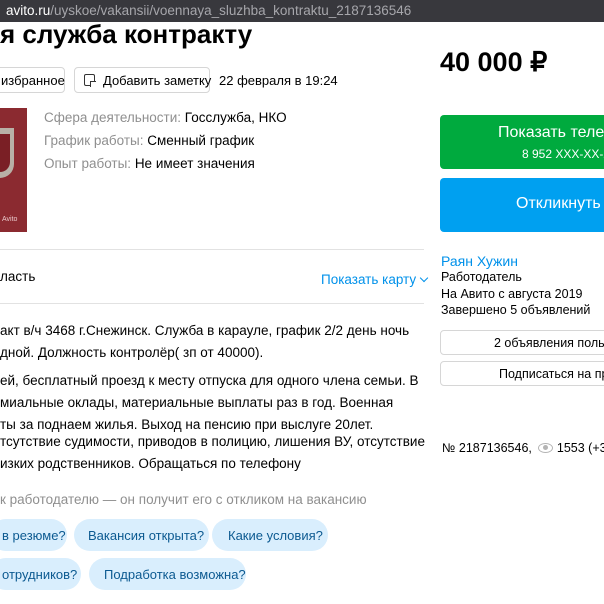  Describe the element at coordinates (275, 535) in the screenshot. I see `question-chip-label: Какие условия?` at that location.